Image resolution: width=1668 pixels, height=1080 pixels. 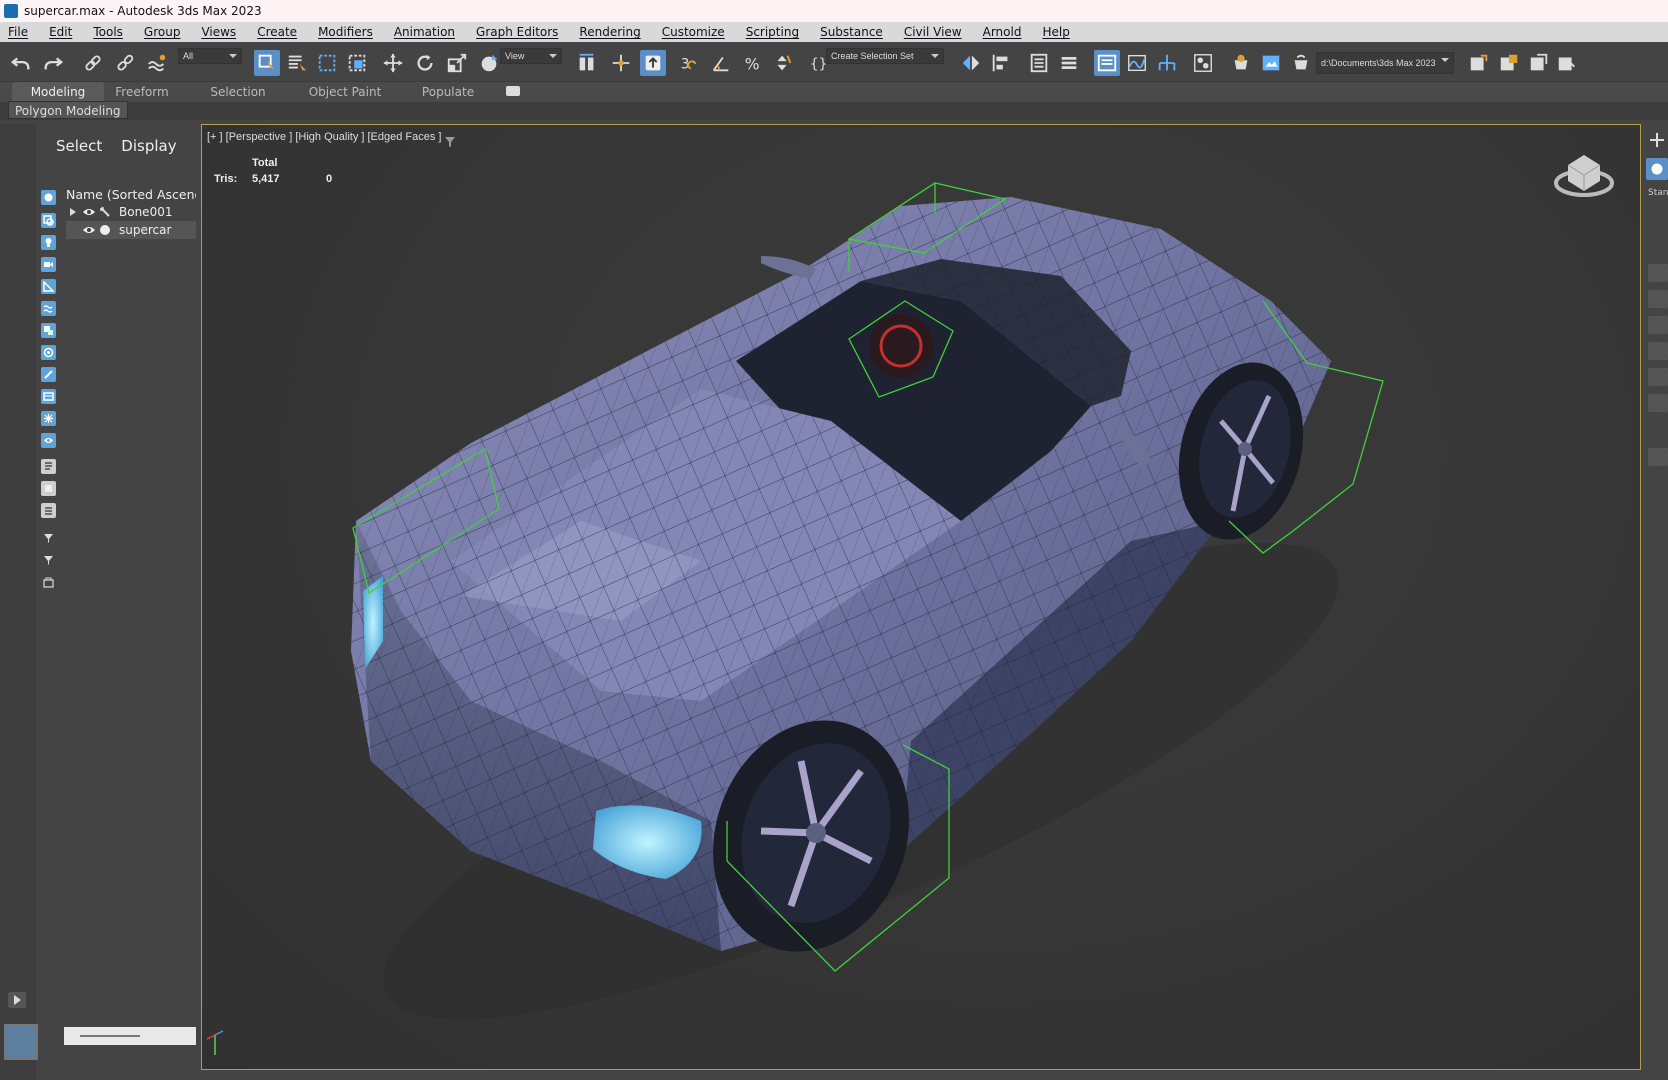 I want to click on bind-space-warp-icon, so click(x=157, y=63).